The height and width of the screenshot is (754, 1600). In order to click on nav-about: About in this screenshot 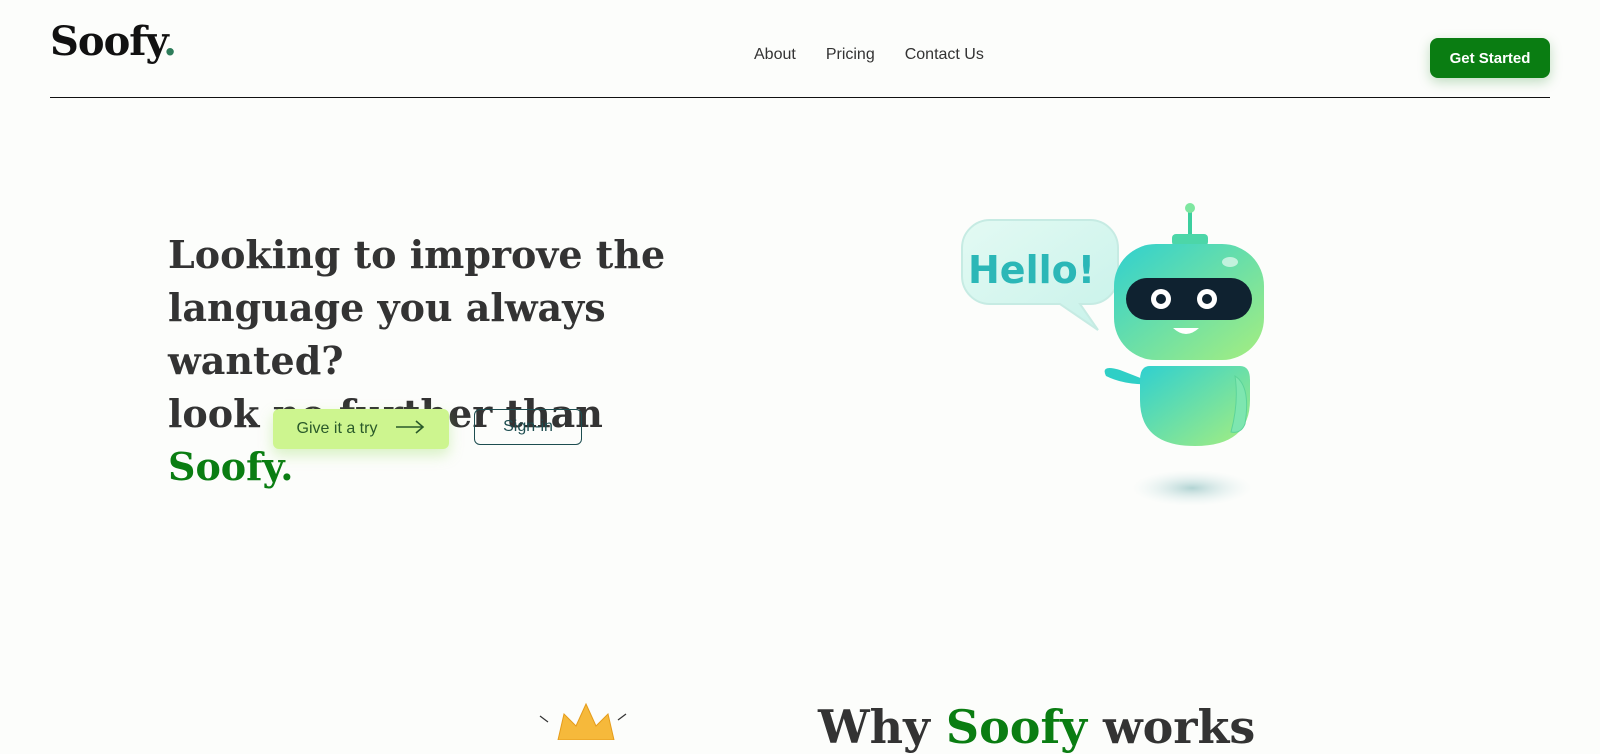, I will do `click(775, 55)`.